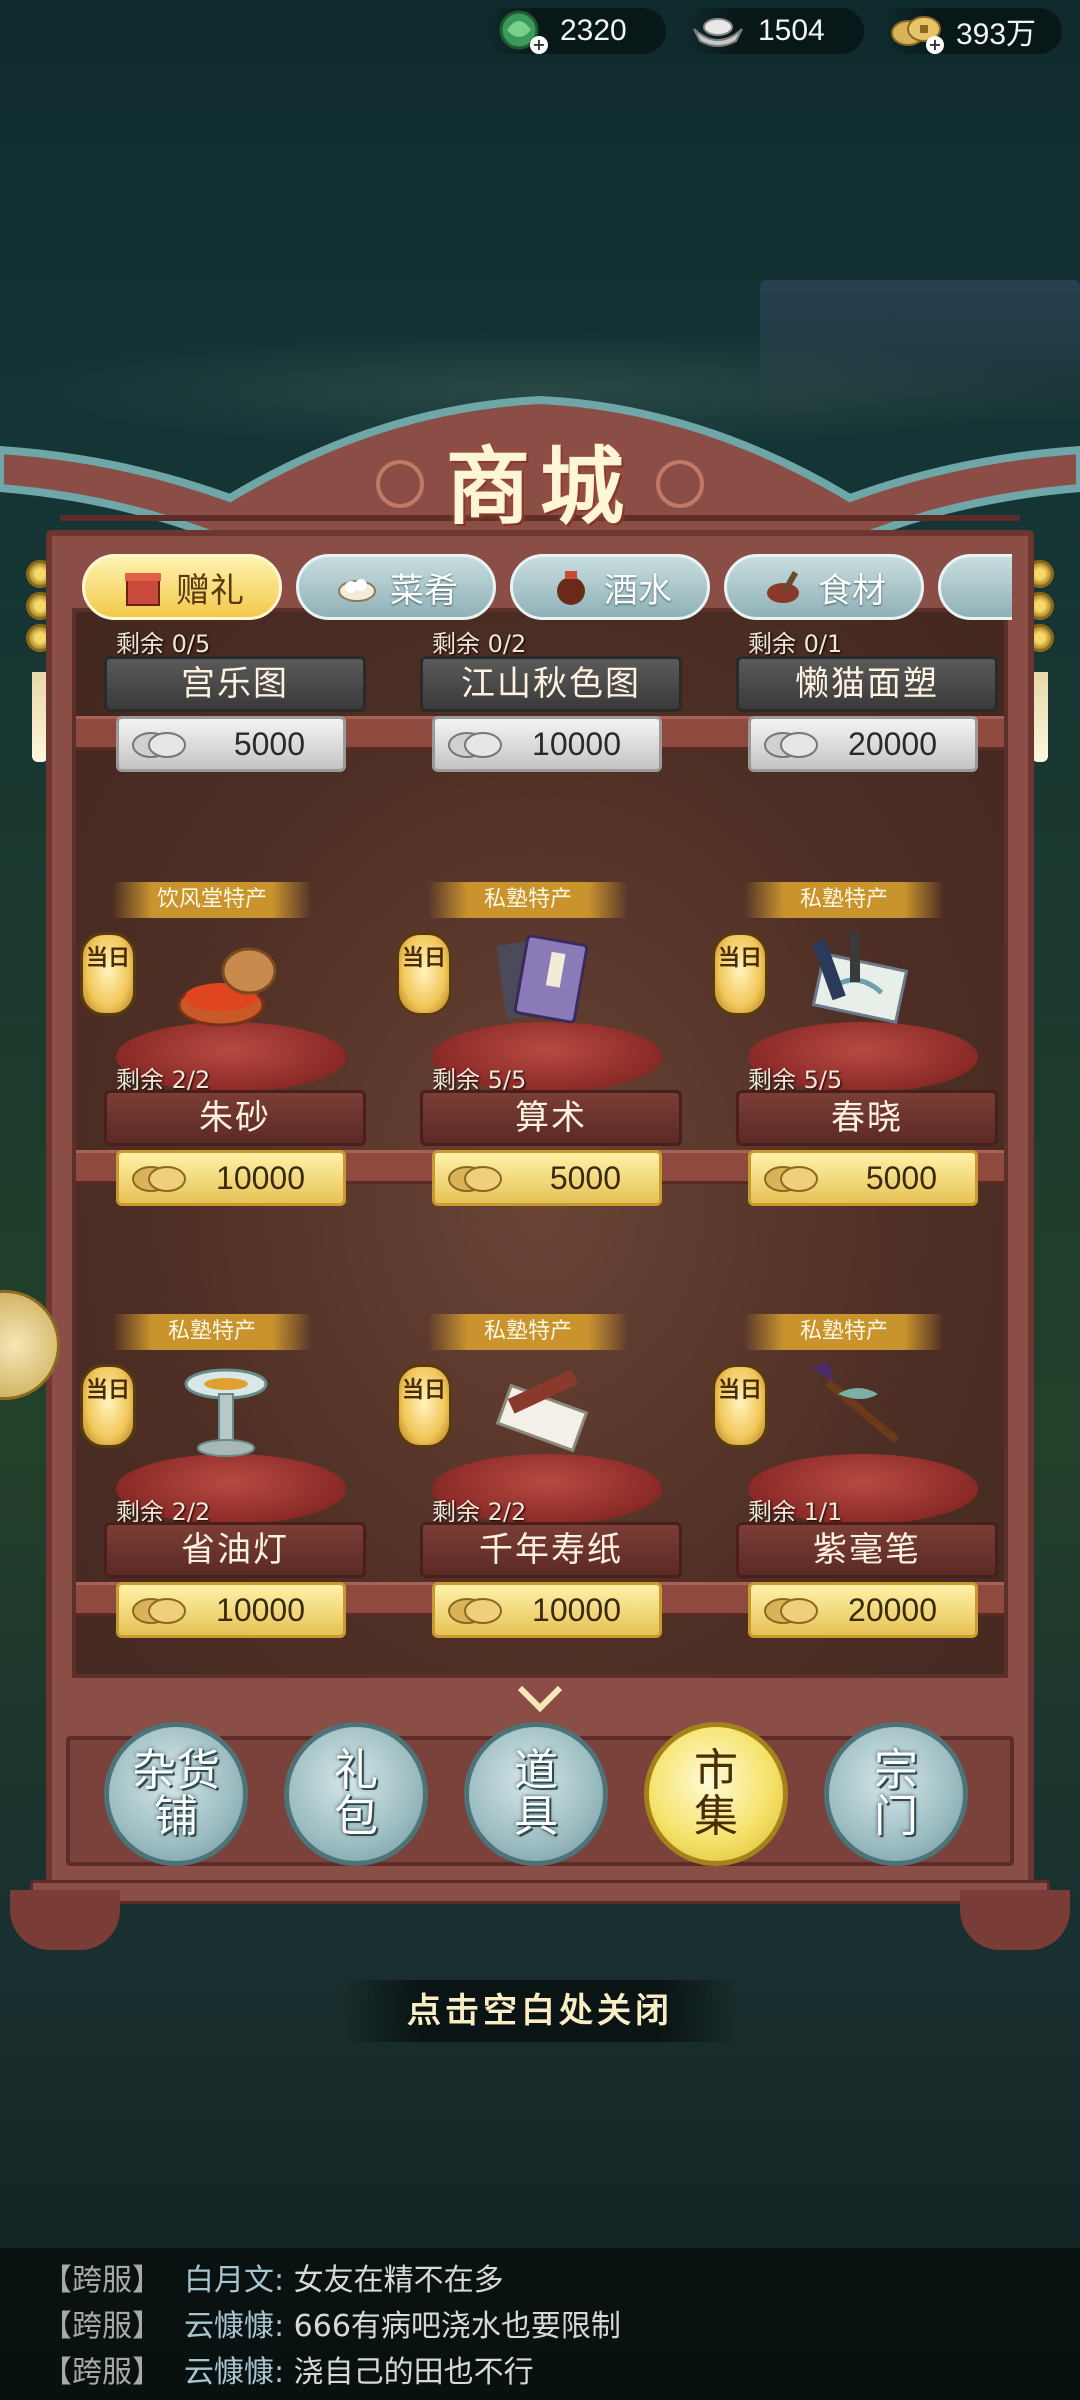 The image size is (1080, 2400). What do you see at coordinates (540, 1699) in the screenshot?
I see `chevron-down-icon` at bounding box center [540, 1699].